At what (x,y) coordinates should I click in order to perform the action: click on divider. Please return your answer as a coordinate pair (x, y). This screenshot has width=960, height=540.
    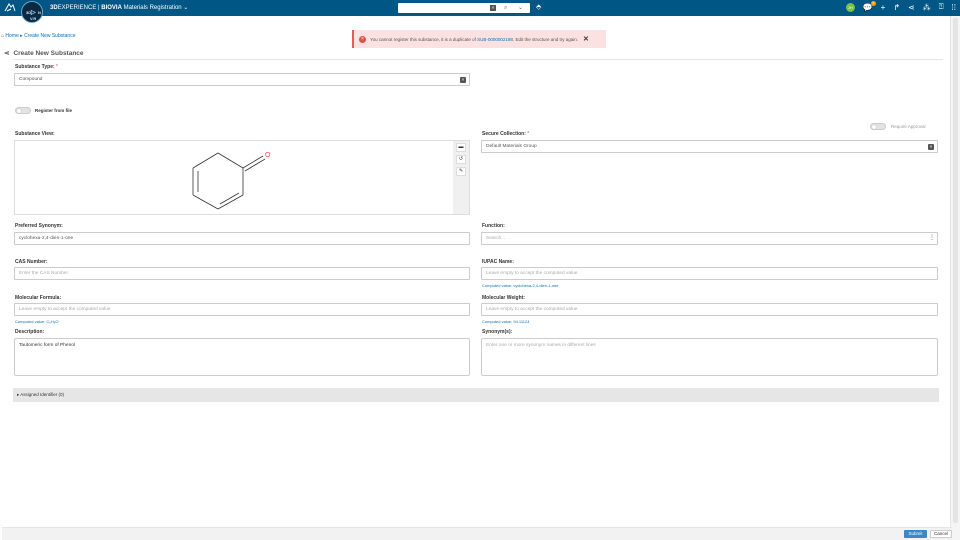
    Looking at the image, I should click on (478, 59).